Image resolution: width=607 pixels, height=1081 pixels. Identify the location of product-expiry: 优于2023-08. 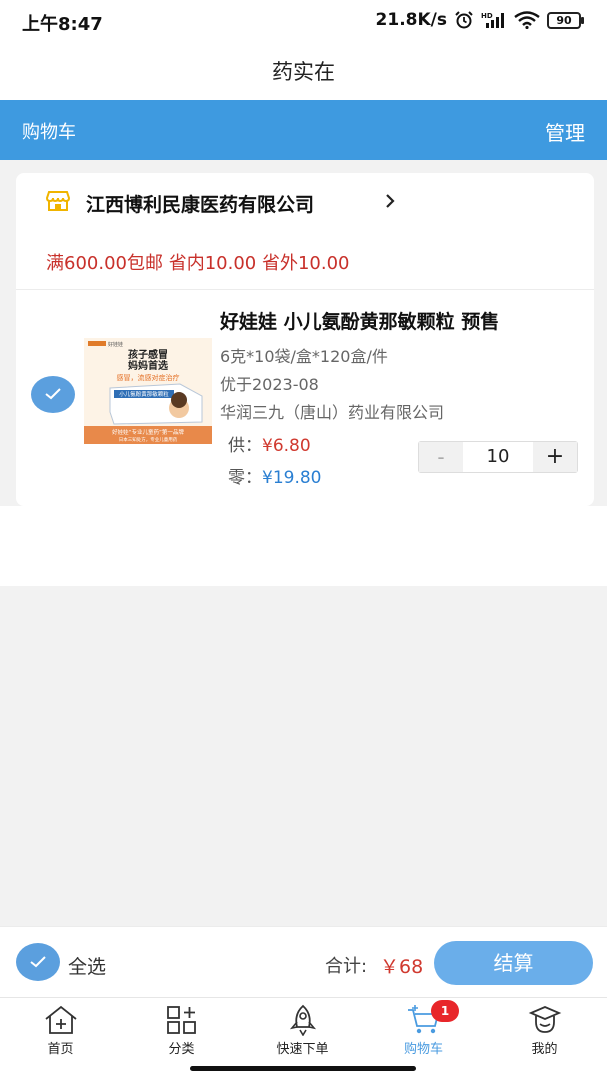
(269, 384).